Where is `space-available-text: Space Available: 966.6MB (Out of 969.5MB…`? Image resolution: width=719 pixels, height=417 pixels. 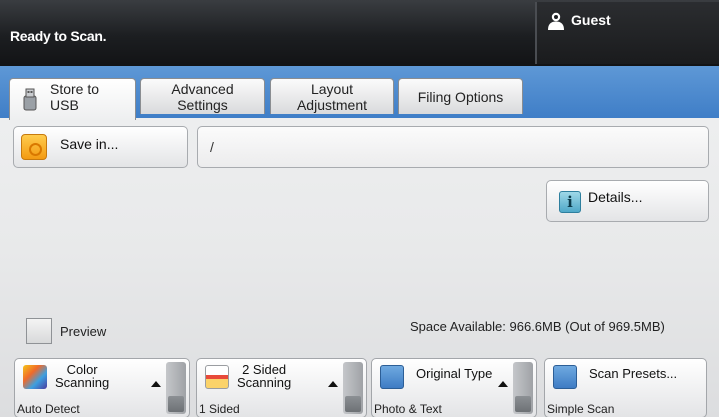
space-available-text: Space Available: 966.6MB (Out of 969.5MB… is located at coordinates (537, 326).